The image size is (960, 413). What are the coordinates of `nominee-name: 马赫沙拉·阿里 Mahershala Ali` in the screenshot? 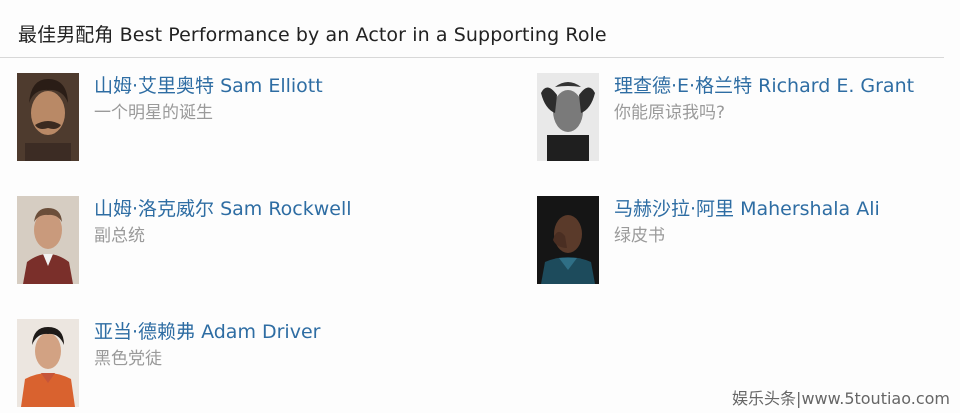 It's located at (747, 209).